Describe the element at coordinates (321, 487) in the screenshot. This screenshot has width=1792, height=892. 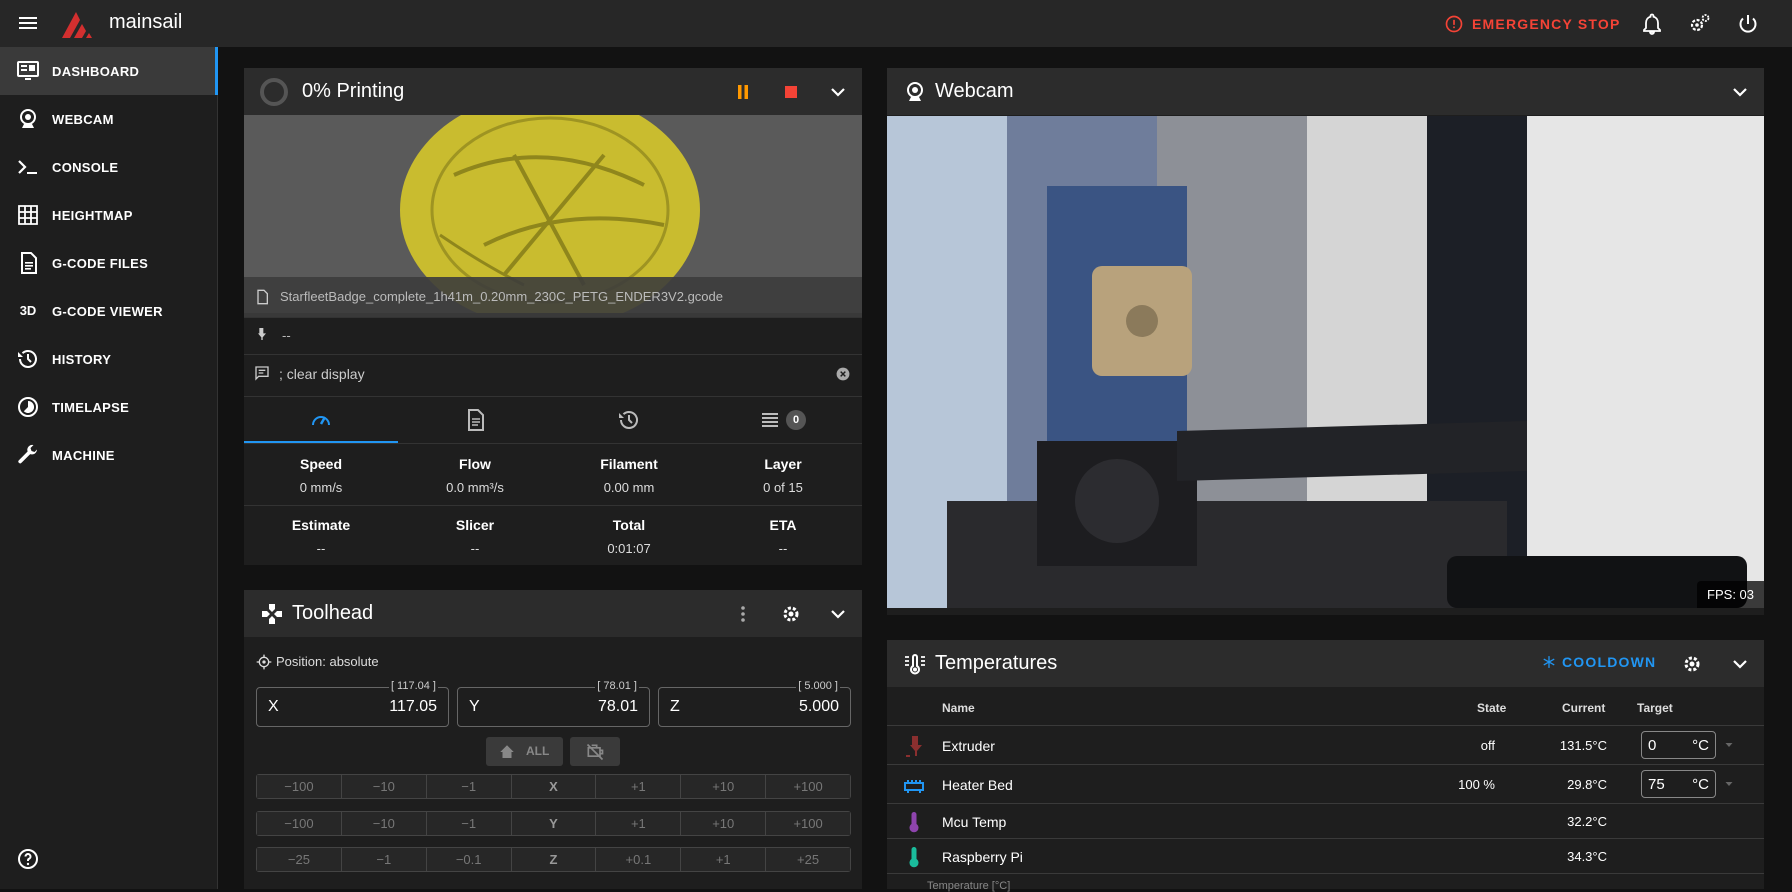
I see `stat-value: 0 mm/s` at that location.